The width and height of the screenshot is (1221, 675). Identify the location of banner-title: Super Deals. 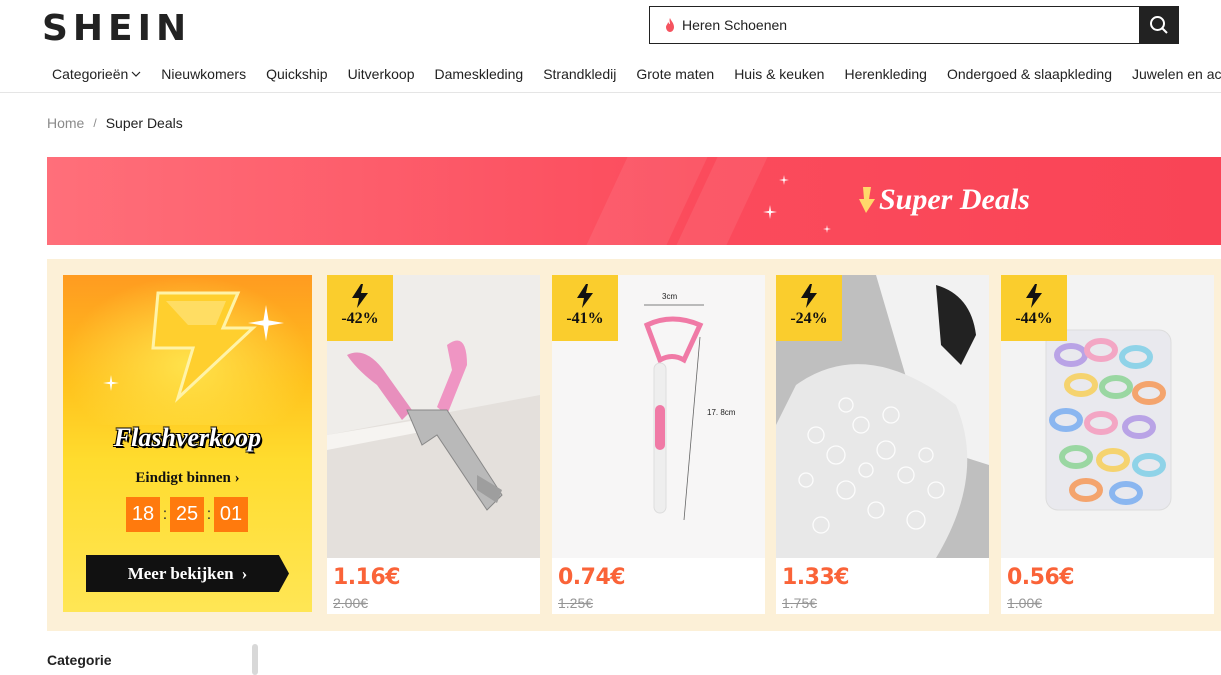
(943, 200).